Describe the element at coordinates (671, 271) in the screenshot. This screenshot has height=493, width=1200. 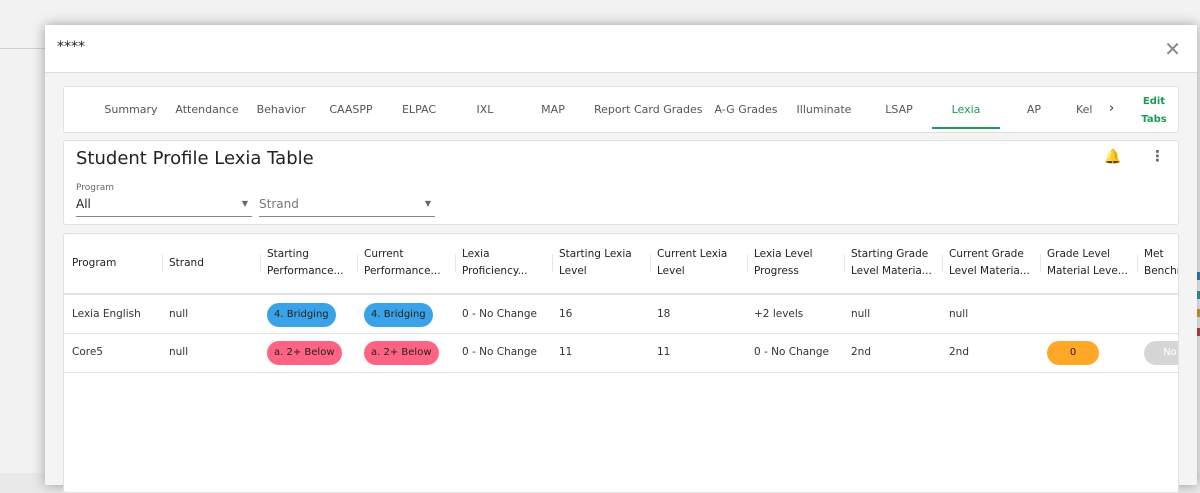
I see `column-header-text: Level` at that location.